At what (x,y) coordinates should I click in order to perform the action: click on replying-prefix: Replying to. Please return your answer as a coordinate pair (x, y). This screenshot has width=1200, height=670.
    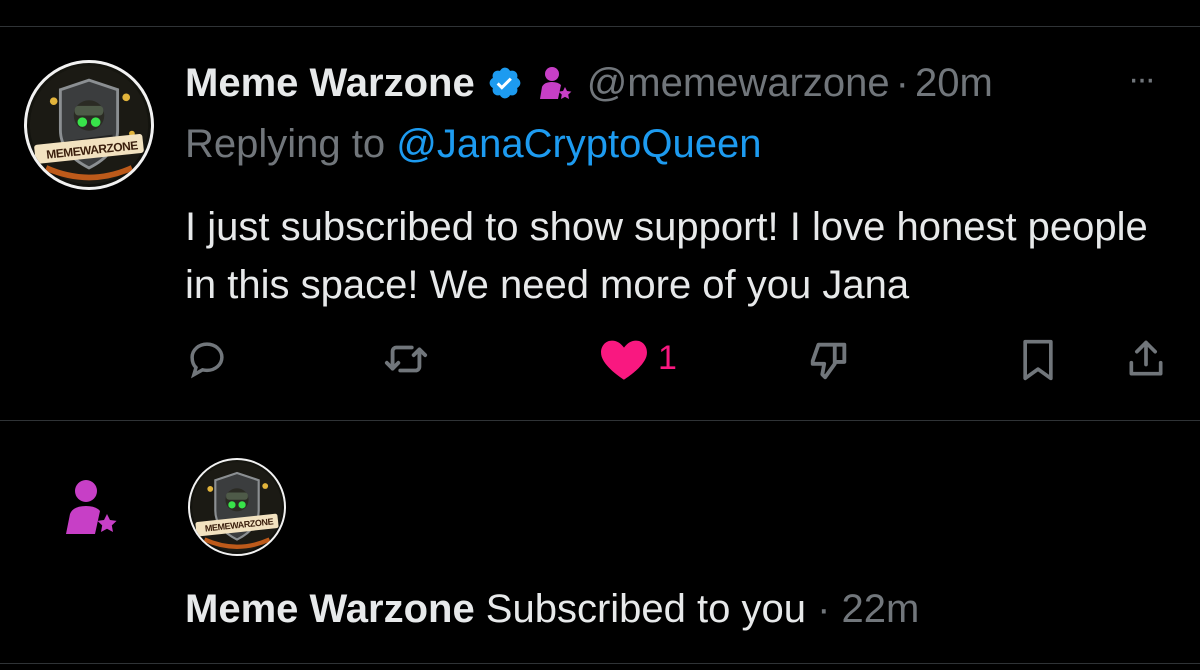
    Looking at the image, I should click on (291, 144).